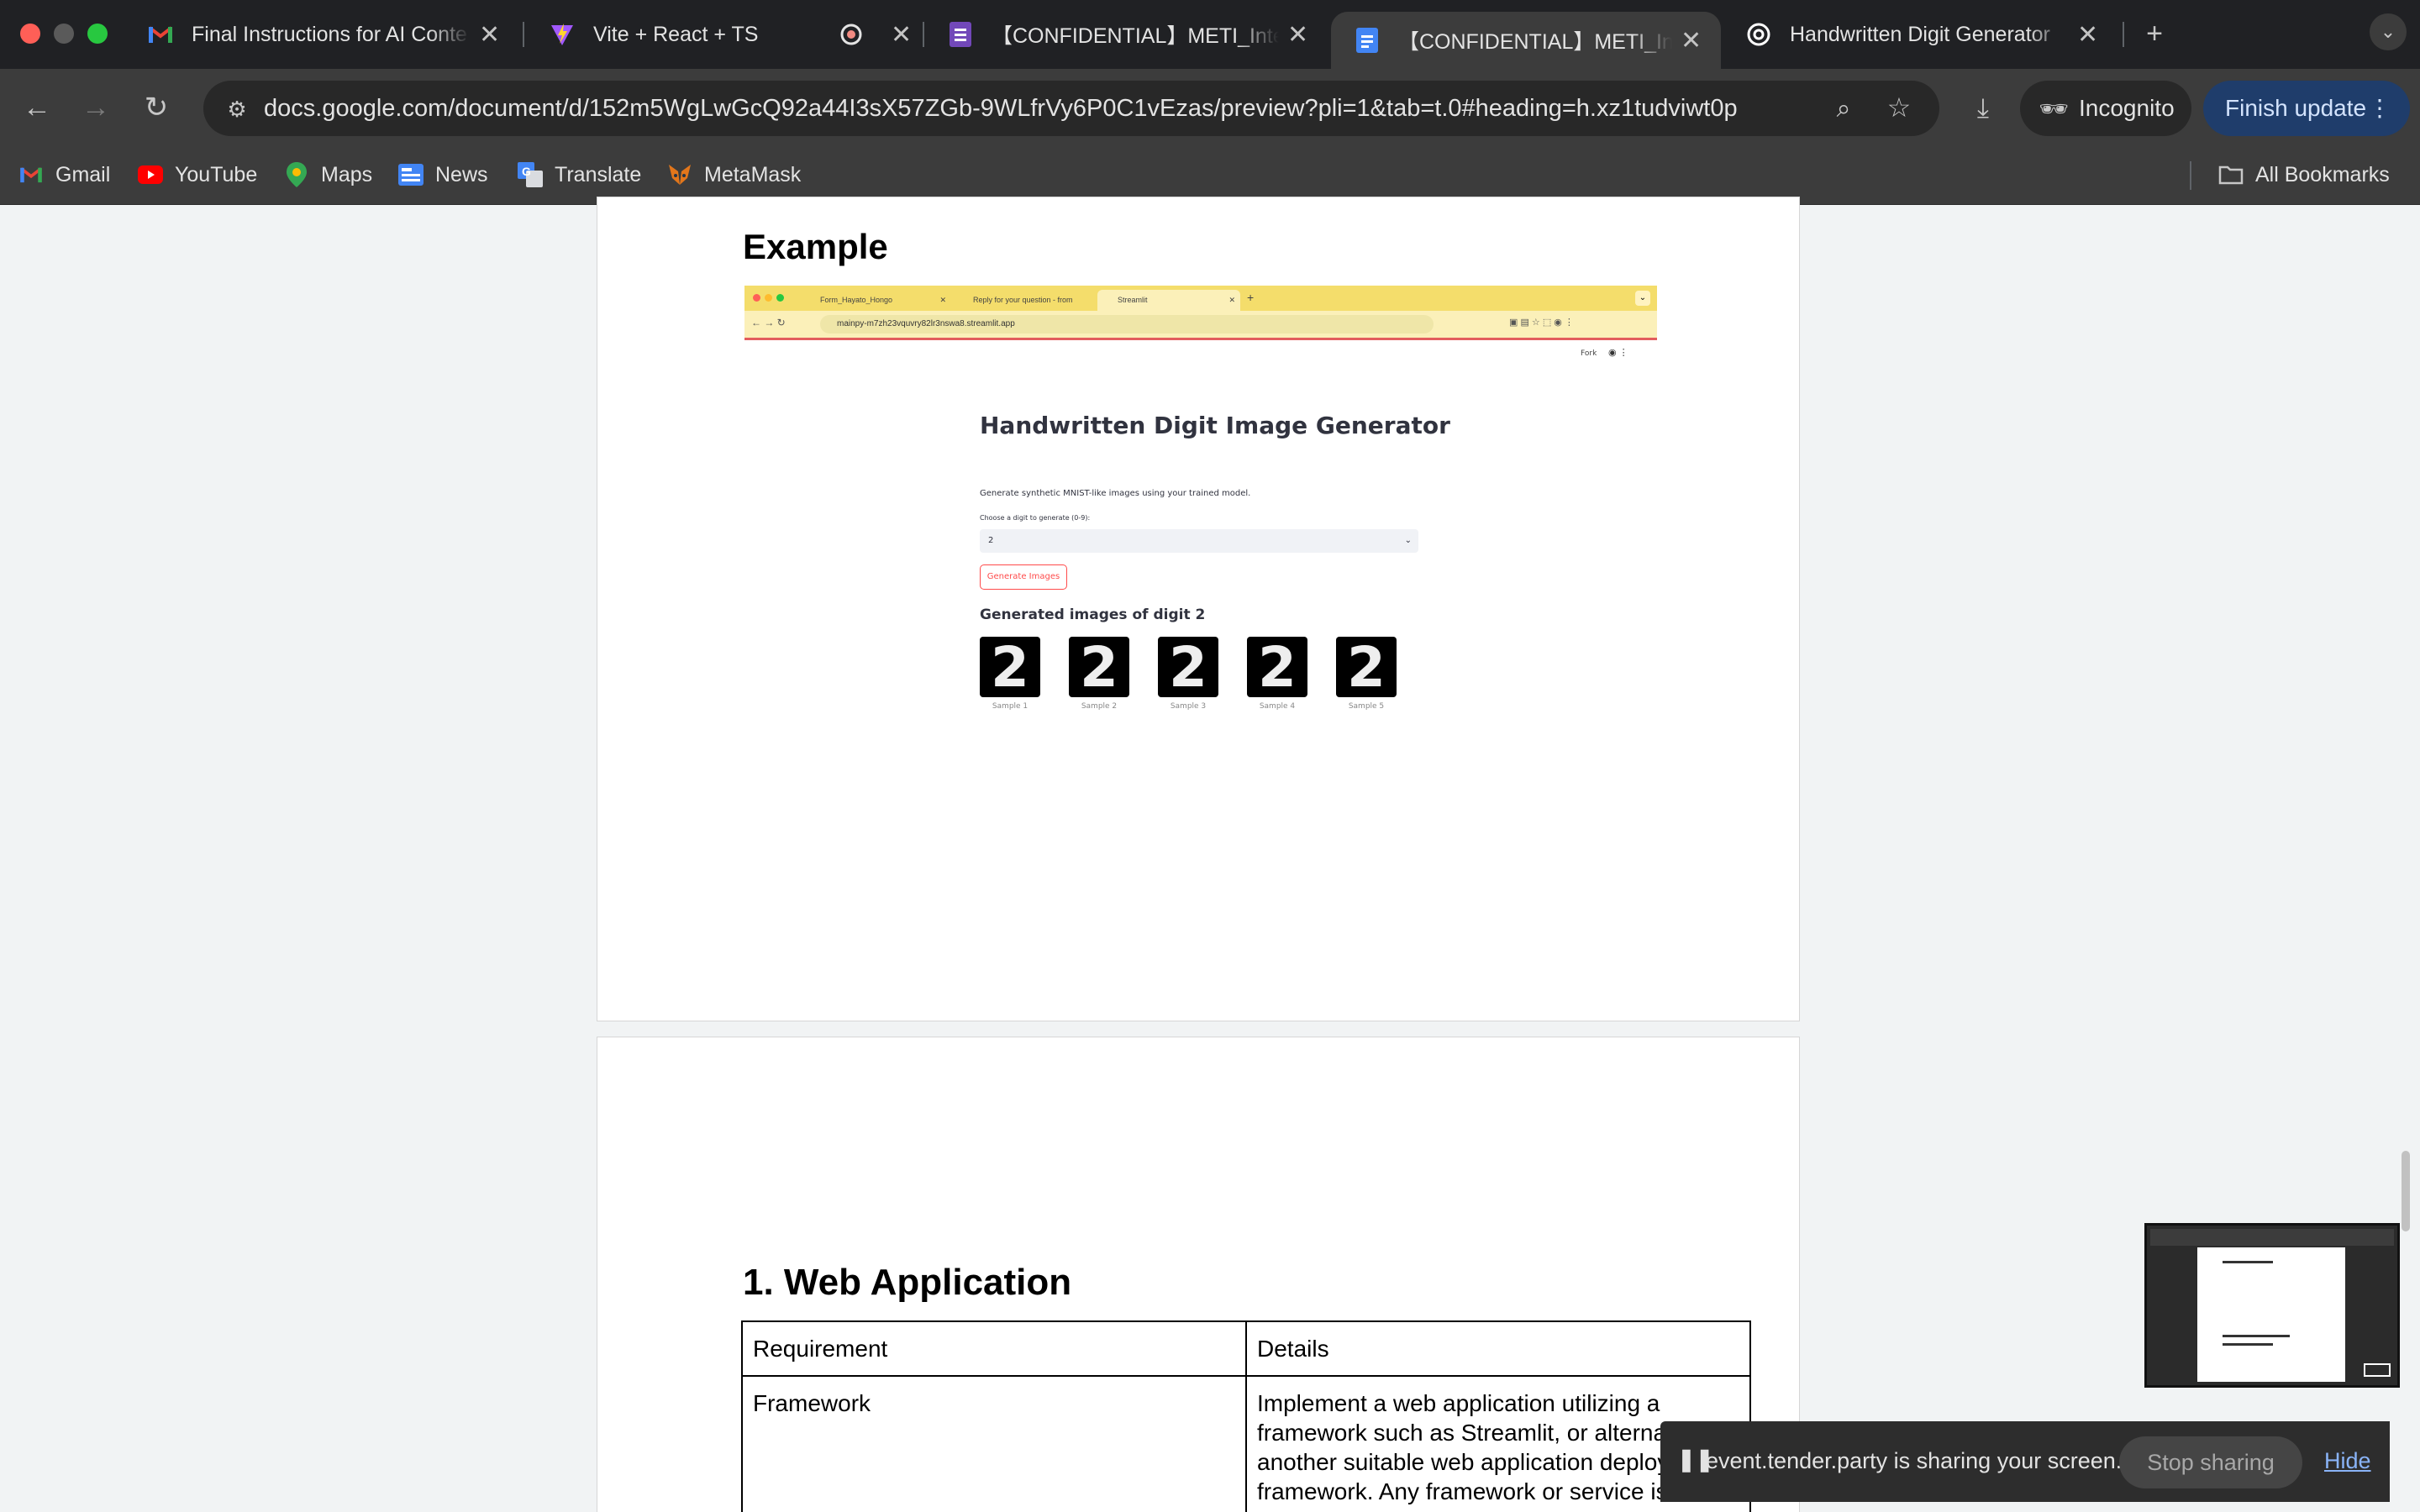 This screenshot has height=1512, width=2420. What do you see at coordinates (2190, 175) in the screenshot?
I see `bookmarks-divider` at bounding box center [2190, 175].